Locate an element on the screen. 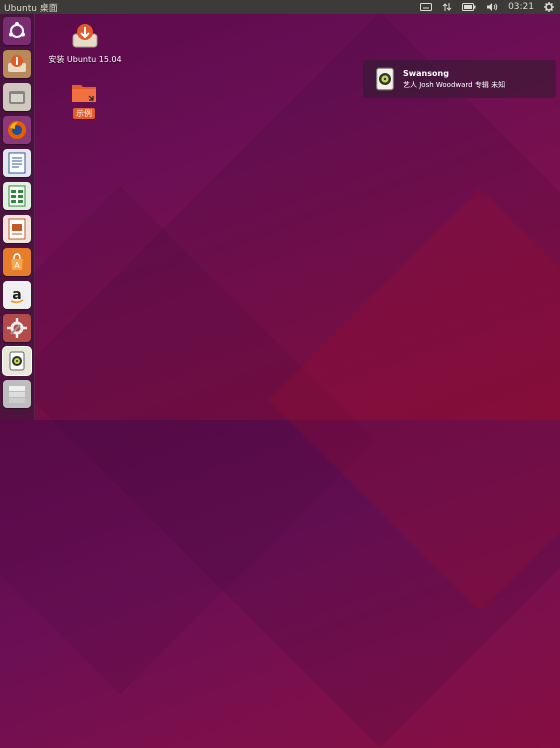  ubuntu-dash-button is located at coordinates (17, 31).